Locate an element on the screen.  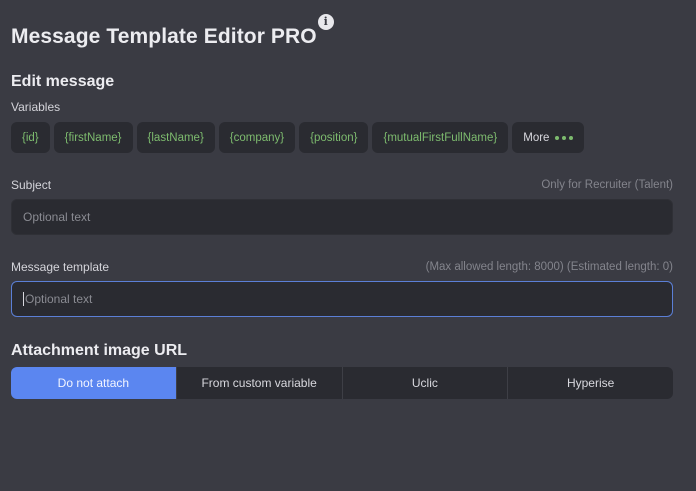
option-hyperise: Hyperise is located at coordinates (590, 383).